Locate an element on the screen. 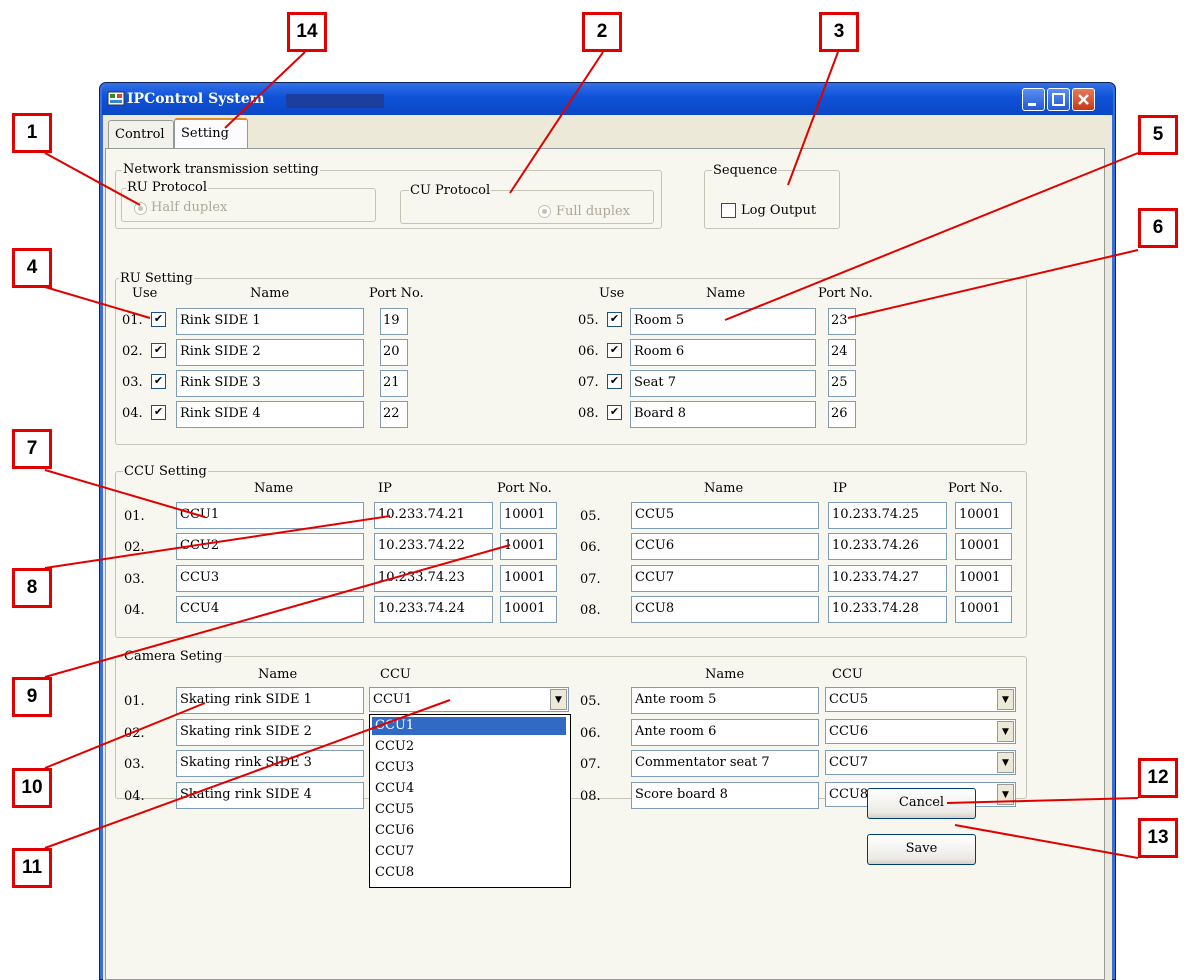  callout-14: 14 is located at coordinates (307, 32).